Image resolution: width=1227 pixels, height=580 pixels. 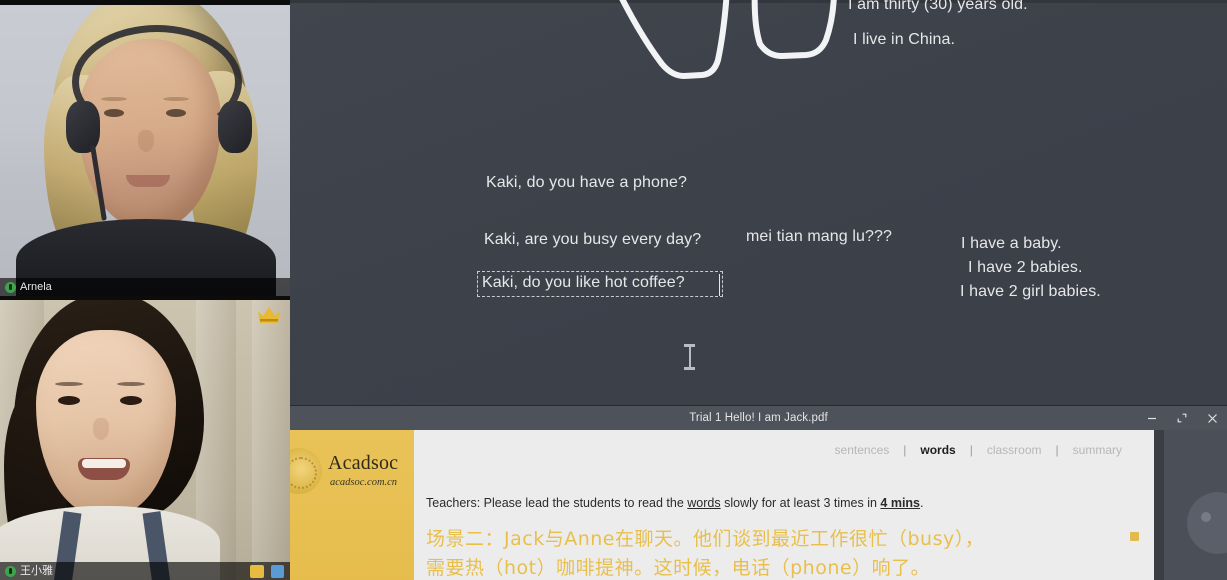 I want to click on whiteboard-text-age: I am thirty (30) years old., so click(x=938, y=7).